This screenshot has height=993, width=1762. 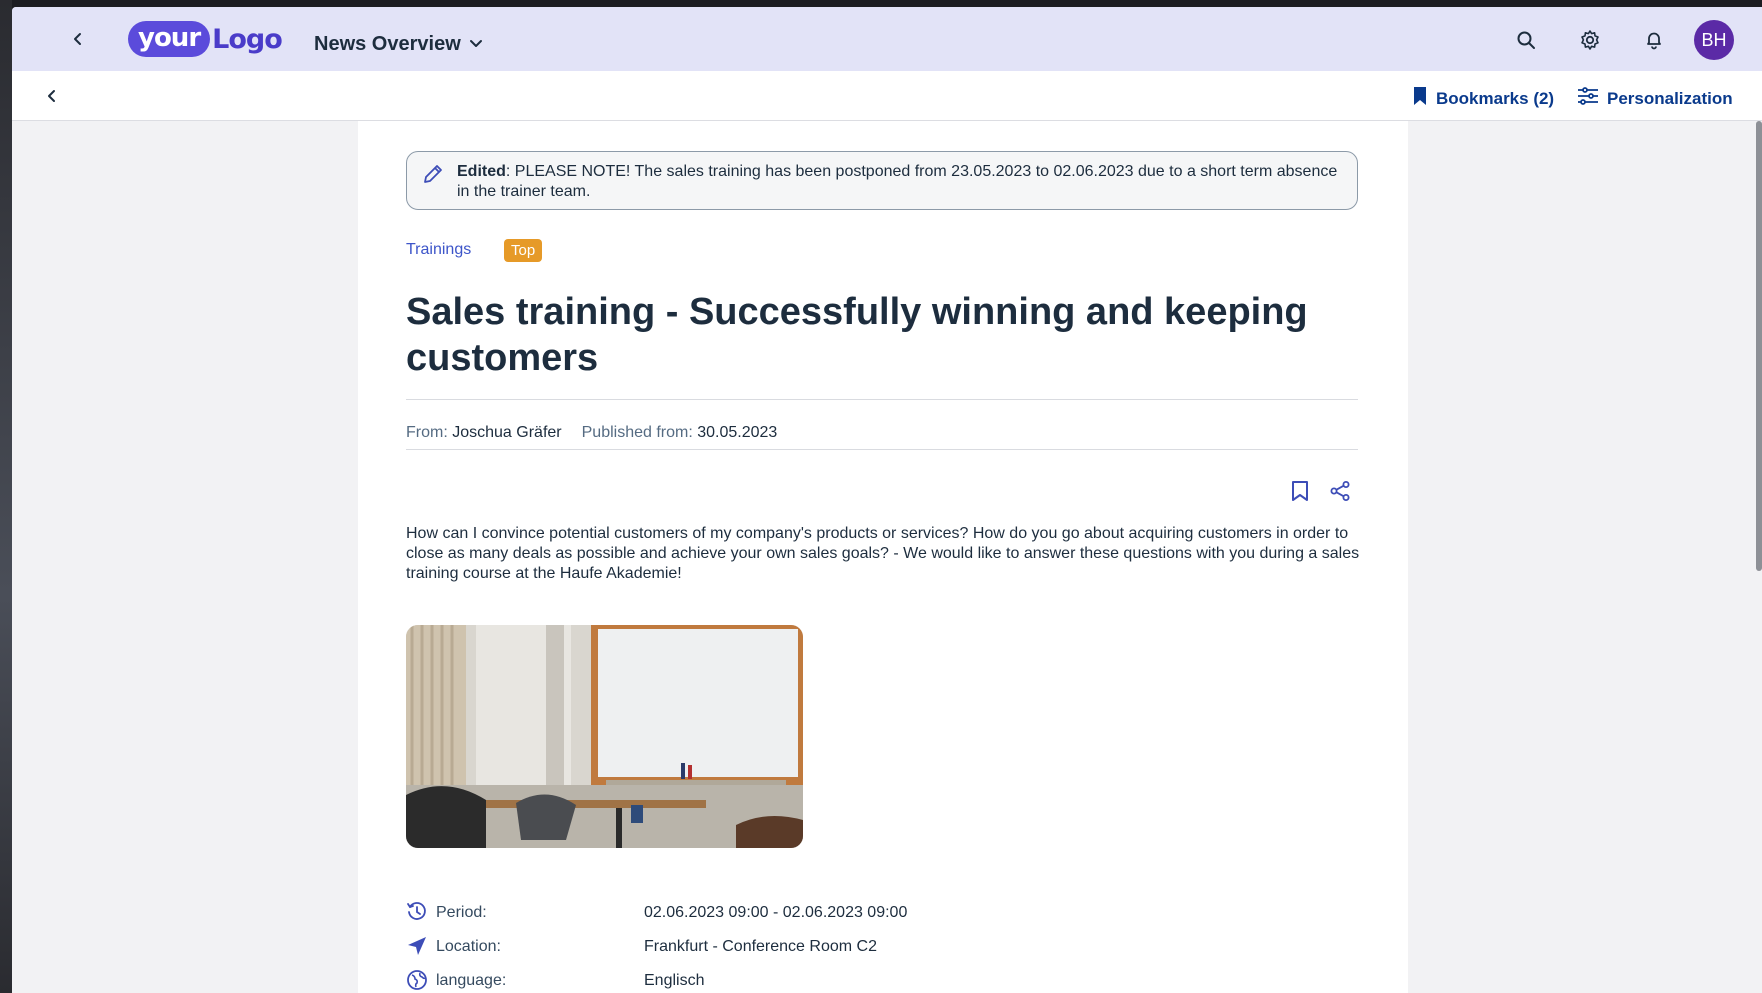 What do you see at coordinates (468, 946) in the screenshot?
I see `detail-label: Location:` at bounding box center [468, 946].